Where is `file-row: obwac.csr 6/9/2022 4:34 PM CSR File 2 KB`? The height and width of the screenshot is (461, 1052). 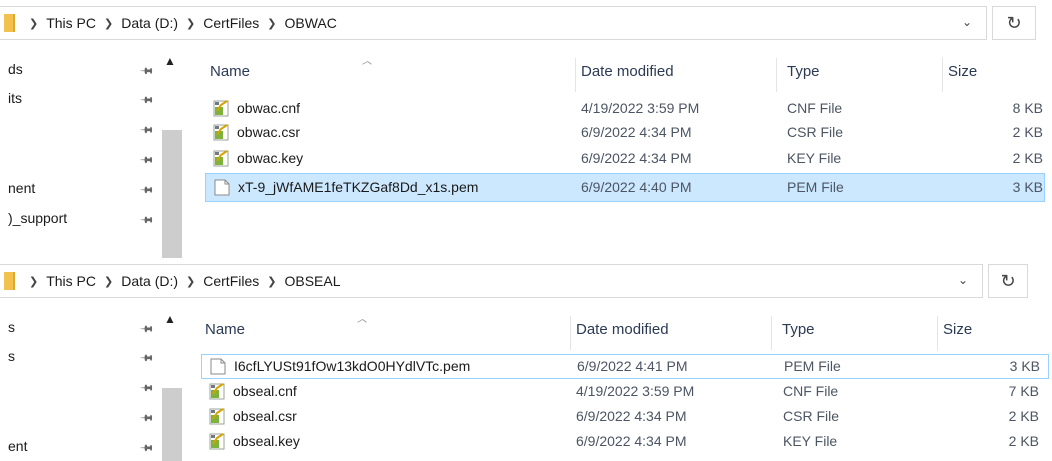 file-row: obwac.csr 6/9/2022 4:34 PM CSR File 2 KB is located at coordinates (625, 133).